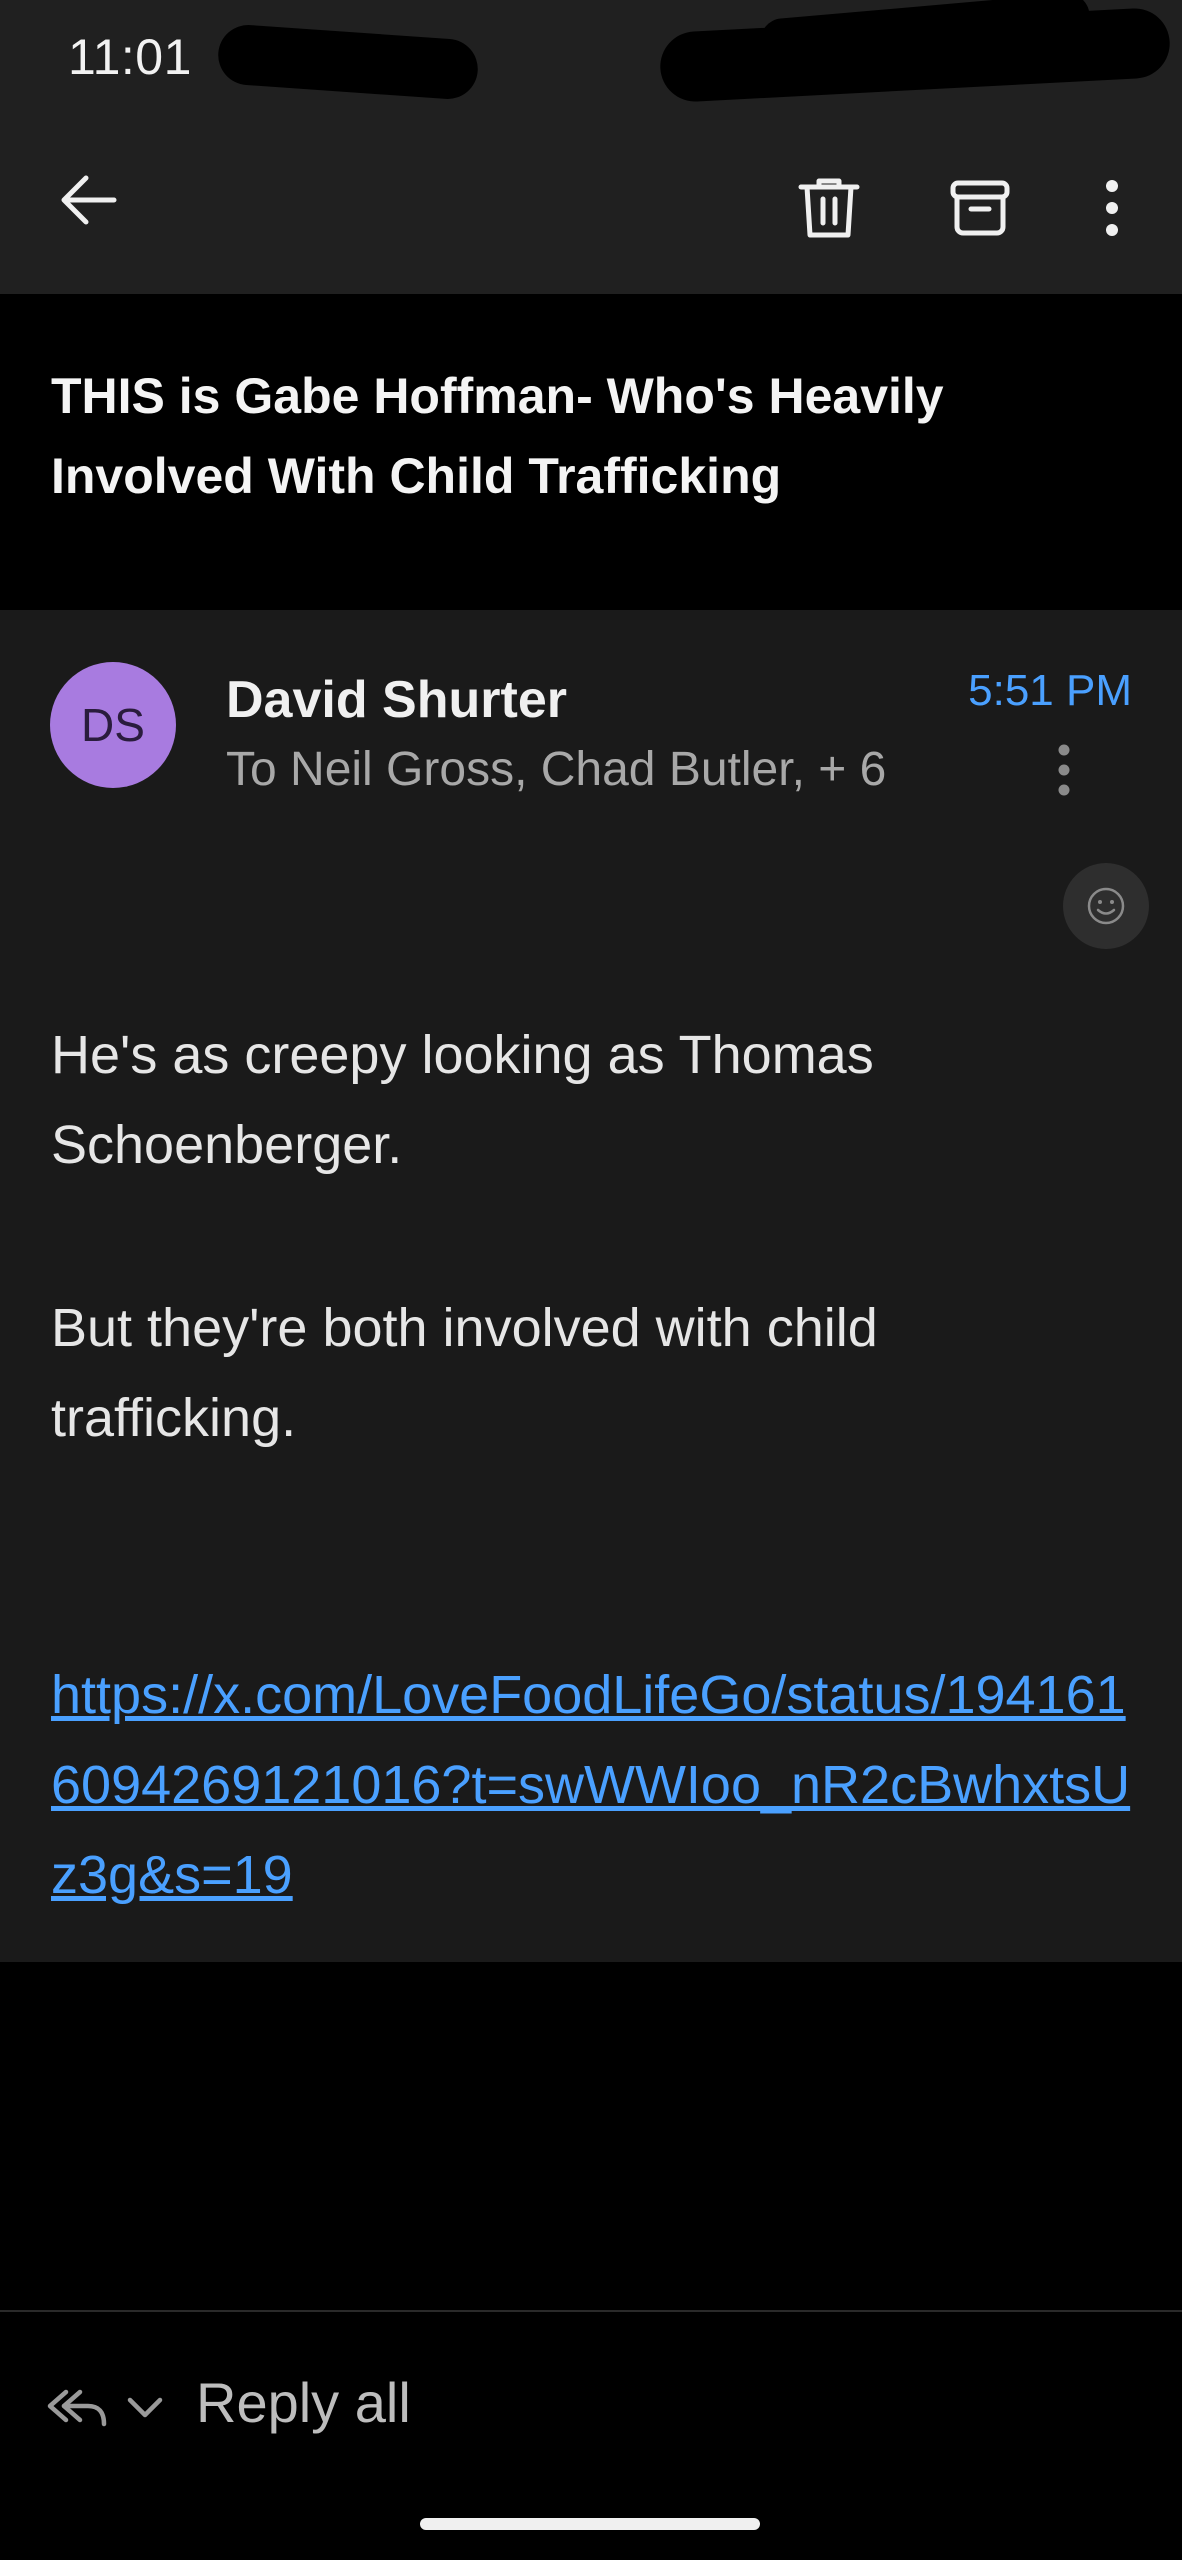  I want to click on message-time: 5:51 PM, so click(1050, 690).